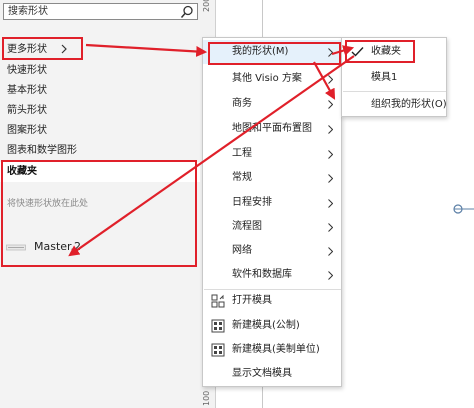  What do you see at coordinates (252, 300) in the screenshot?
I see `menu-item-label: 打开模具` at bounding box center [252, 300].